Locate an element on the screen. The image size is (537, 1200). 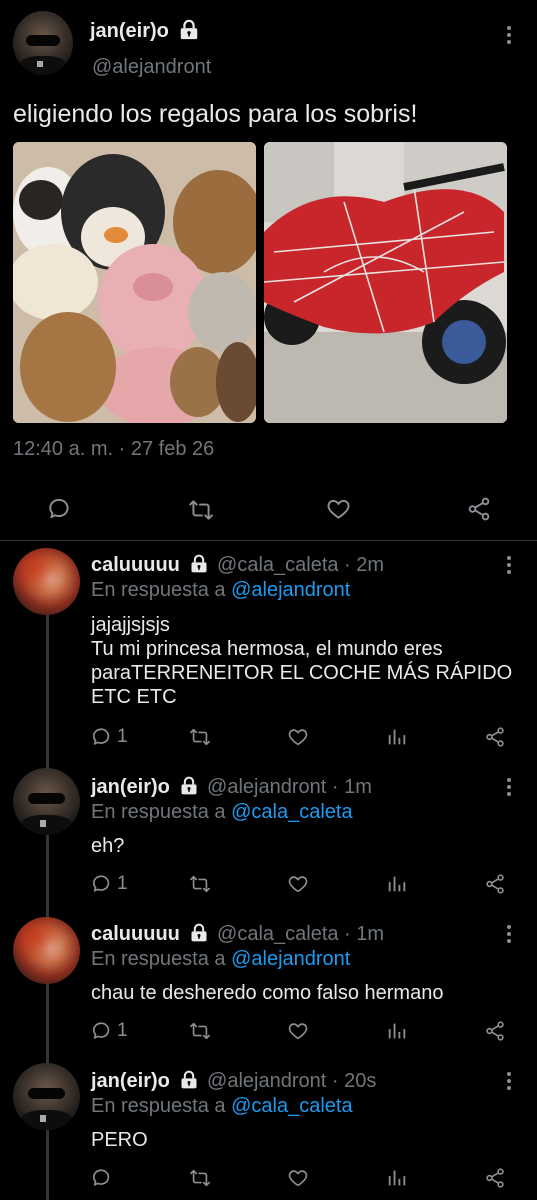
plushies-image is located at coordinates (134, 282).